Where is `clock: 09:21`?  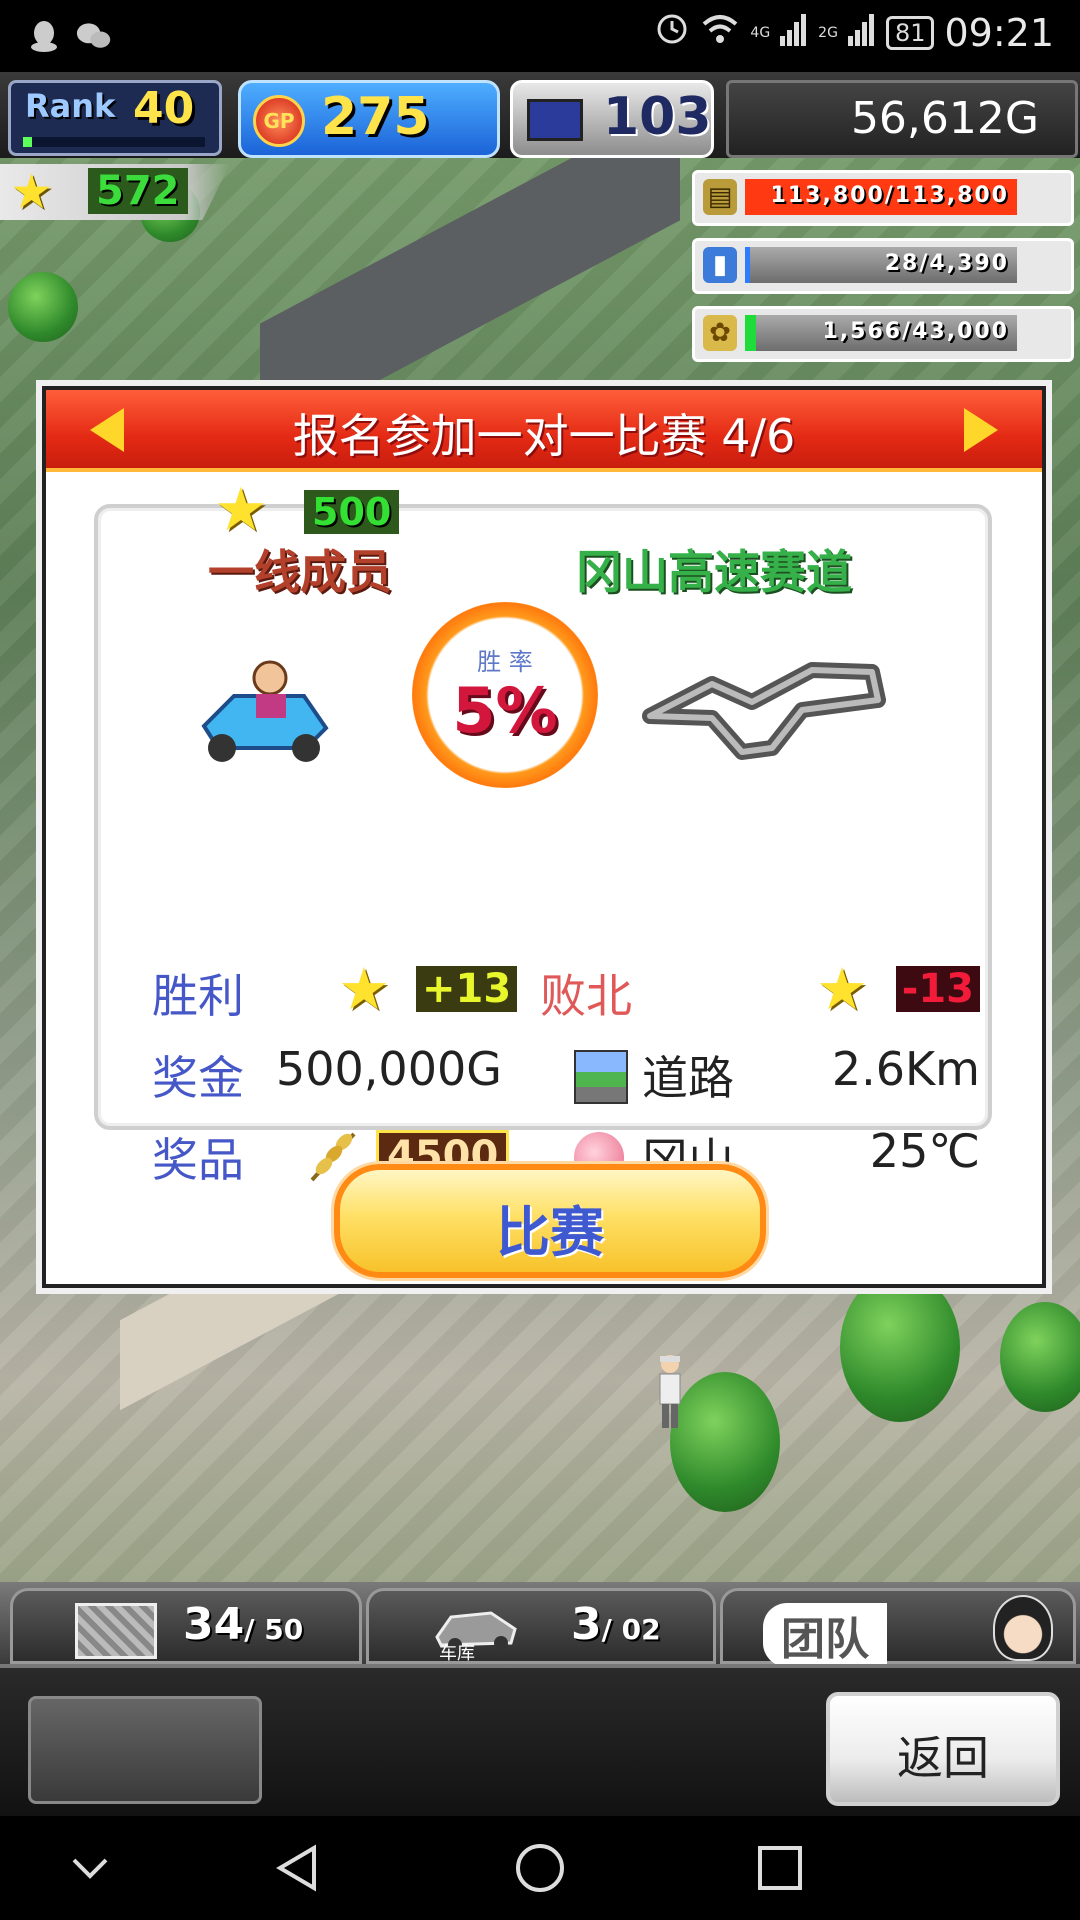
clock: 09:21 is located at coordinates (999, 32).